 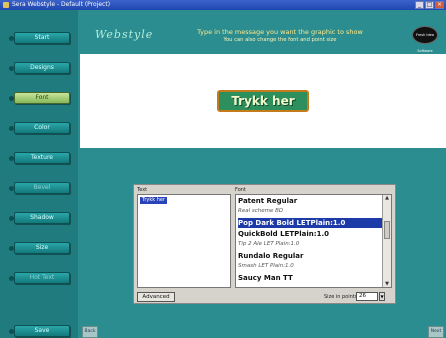 I want to click on sidebar-item-shadow: Shadow, so click(x=39, y=218).